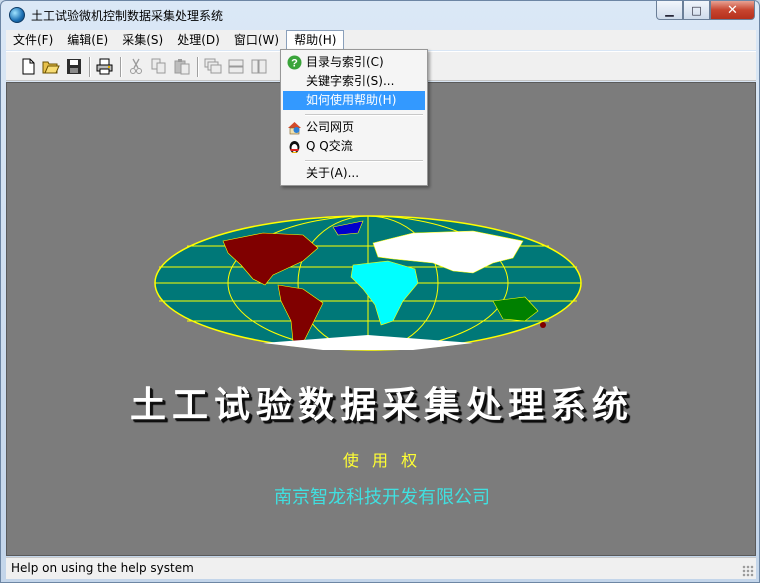  I want to click on help-question-icon: ?, so click(294, 62).